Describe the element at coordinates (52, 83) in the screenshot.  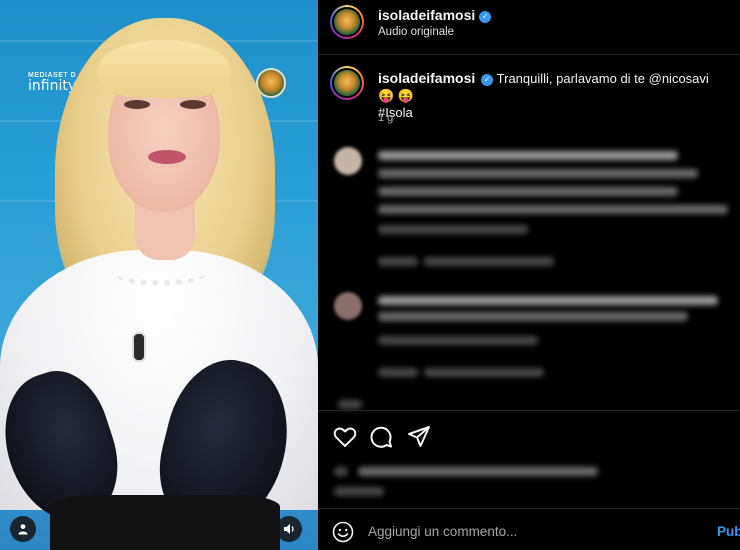
I see `channel-logo: MEDIASET D infinity` at that location.